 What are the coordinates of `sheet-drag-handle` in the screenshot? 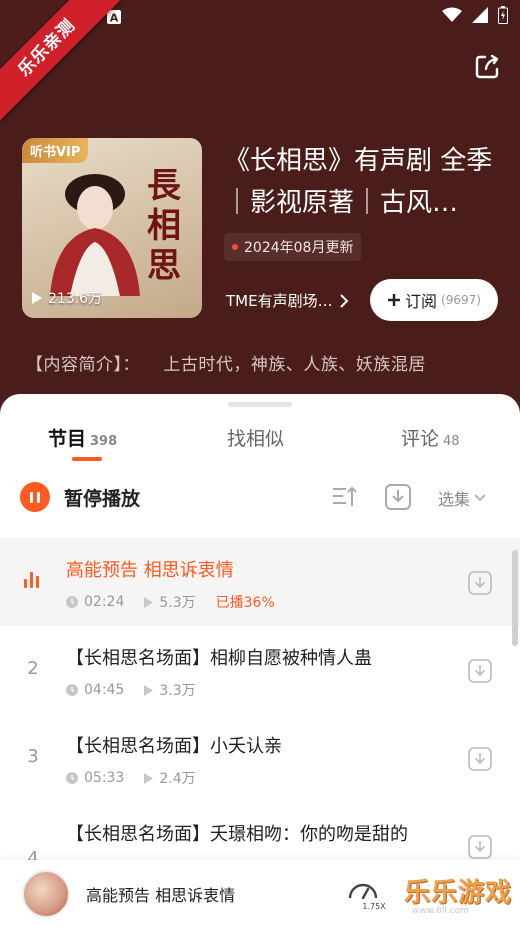 It's located at (260, 404).